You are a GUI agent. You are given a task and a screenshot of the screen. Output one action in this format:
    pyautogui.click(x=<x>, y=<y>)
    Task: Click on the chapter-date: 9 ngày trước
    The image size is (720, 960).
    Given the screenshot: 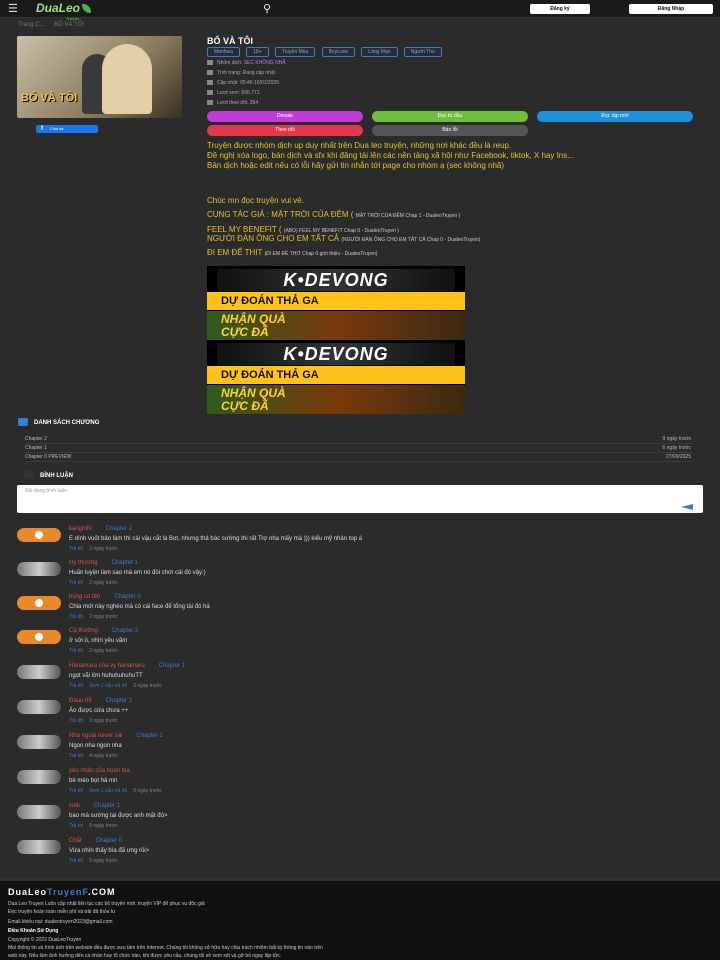 What is the action you would take?
    pyautogui.click(x=676, y=439)
    